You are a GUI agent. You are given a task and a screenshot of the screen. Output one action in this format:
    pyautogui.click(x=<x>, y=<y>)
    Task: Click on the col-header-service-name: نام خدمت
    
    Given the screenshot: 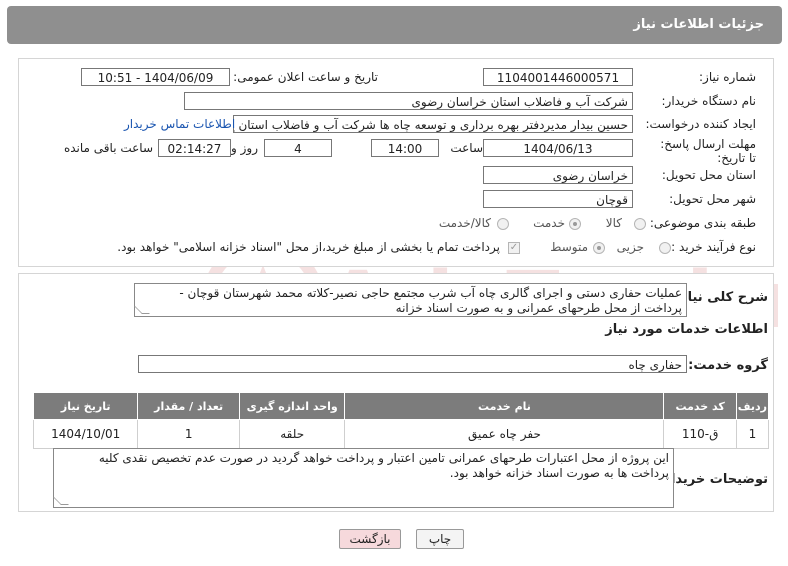 What is the action you would take?
    pyautogui.click(x=504, y=406)
    